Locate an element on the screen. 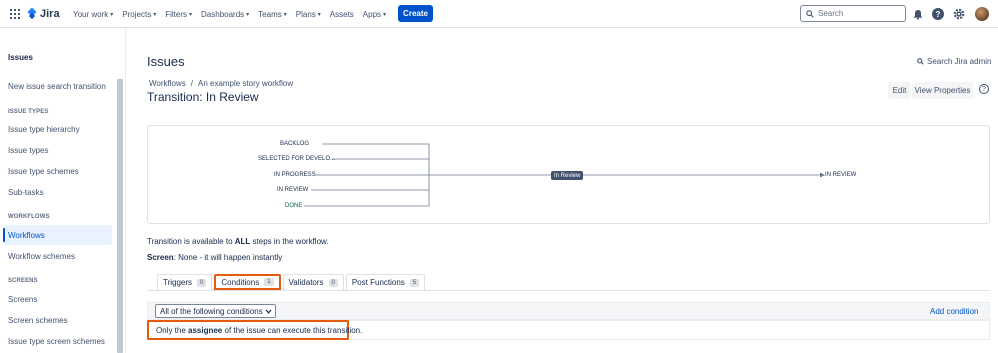 This screenshot has height=353, width=998. note-text: steps in the workflow. is located at coordinates (289, 241).